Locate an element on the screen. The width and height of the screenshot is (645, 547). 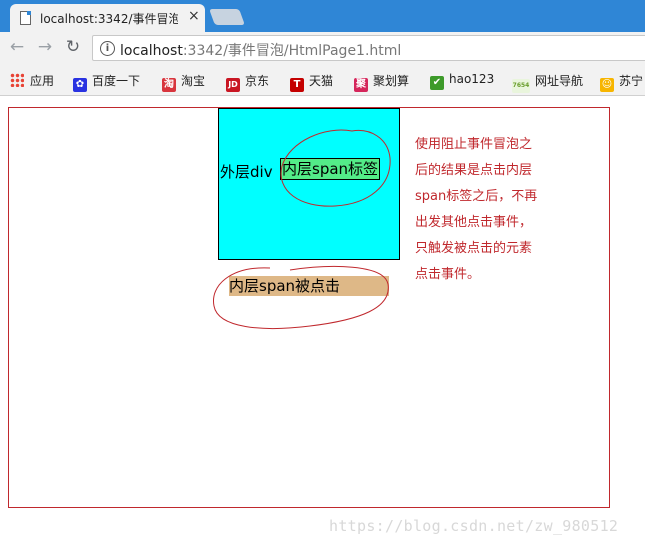
close-icon: × is located at coordinates (194, 16).